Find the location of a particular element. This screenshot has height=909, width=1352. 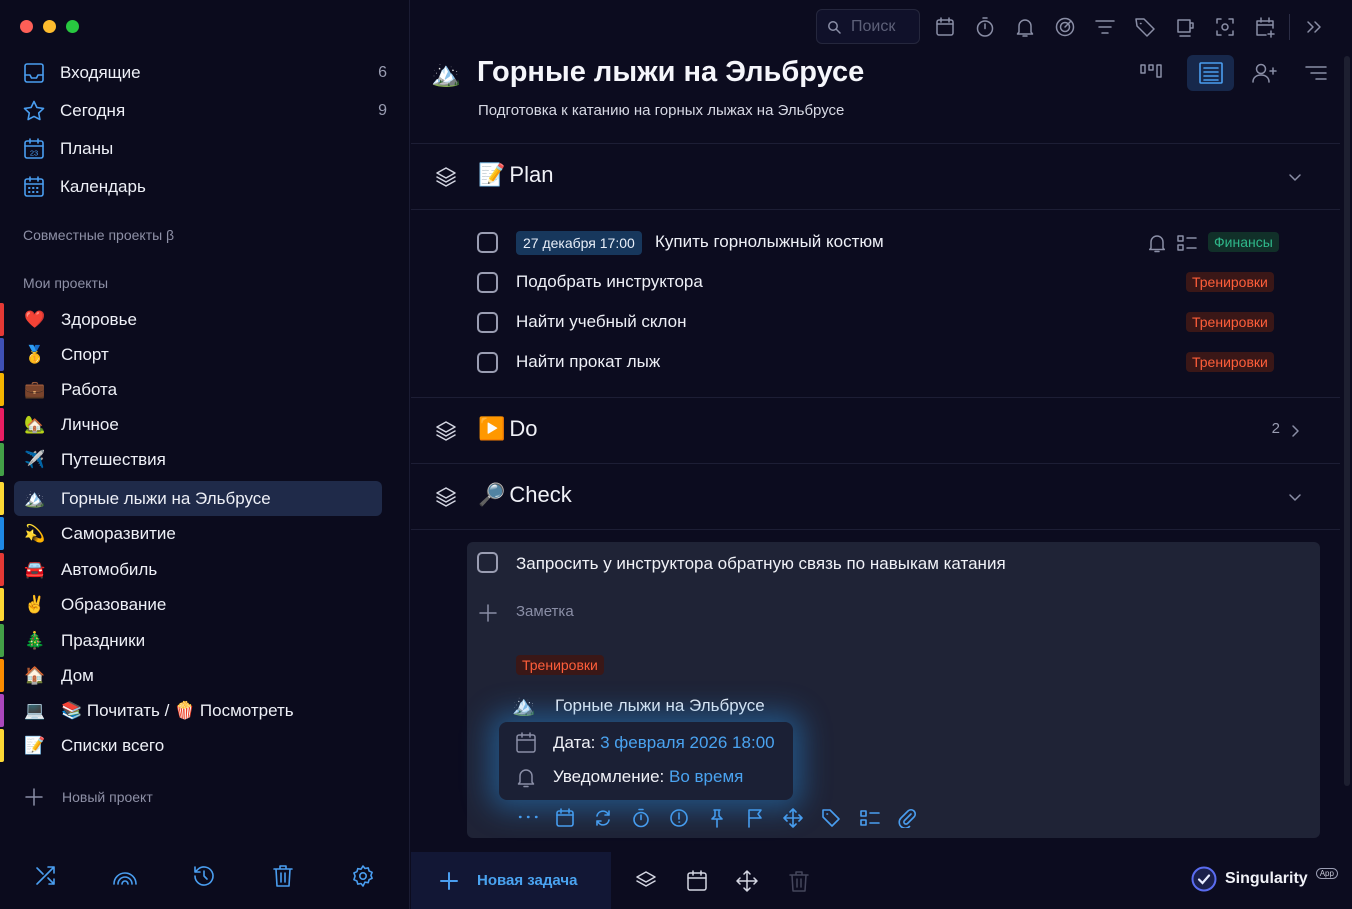

page-title: Горные лыжи на Эльбрусе is located at coordinates (670, 72).